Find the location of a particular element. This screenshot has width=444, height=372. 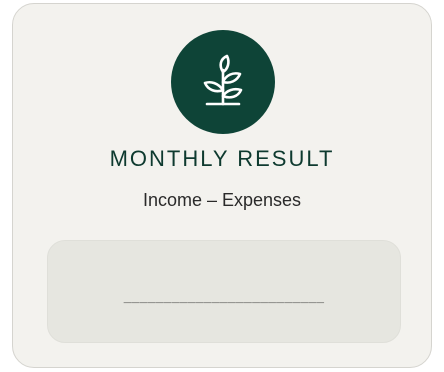

sprout-icon is located at coordinates (223, 80).